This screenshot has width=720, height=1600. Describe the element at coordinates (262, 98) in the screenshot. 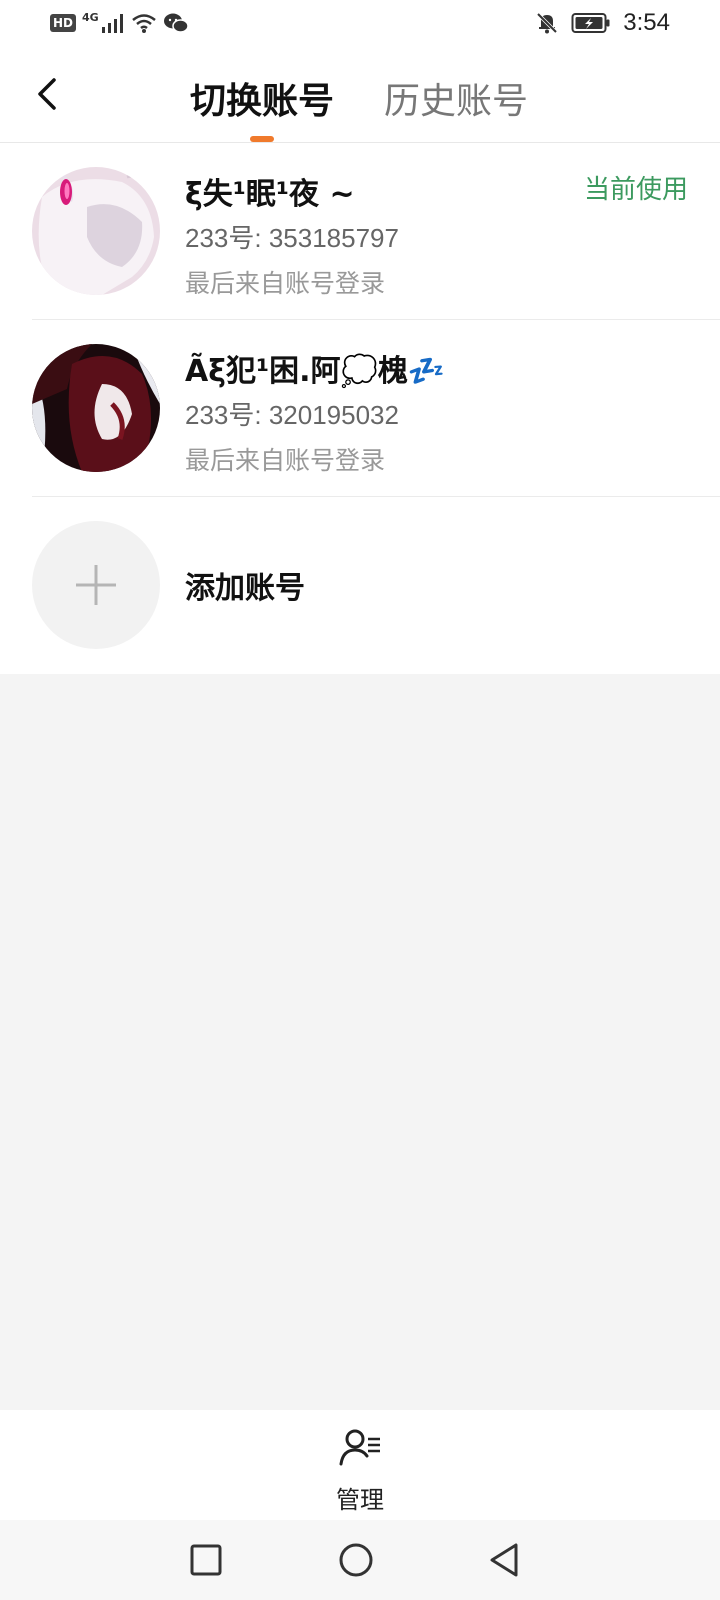

I see `tab-switch-account: 切换账号` at that location.